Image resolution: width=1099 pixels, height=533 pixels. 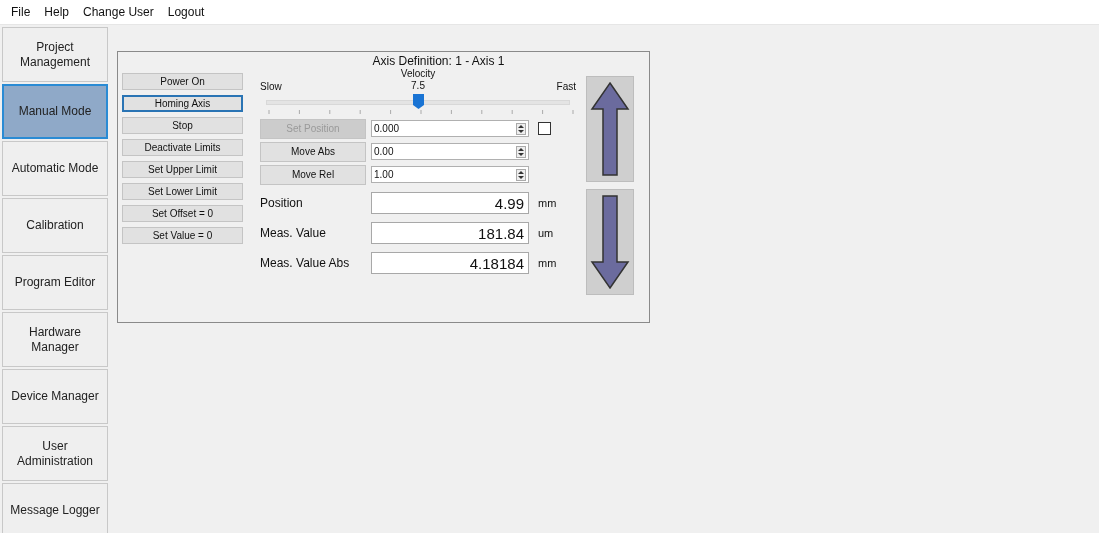 What do you see at coordinates (186, 12) in the screenshot?
I see `menu-item: Logout` at bounding box center [186, 12].